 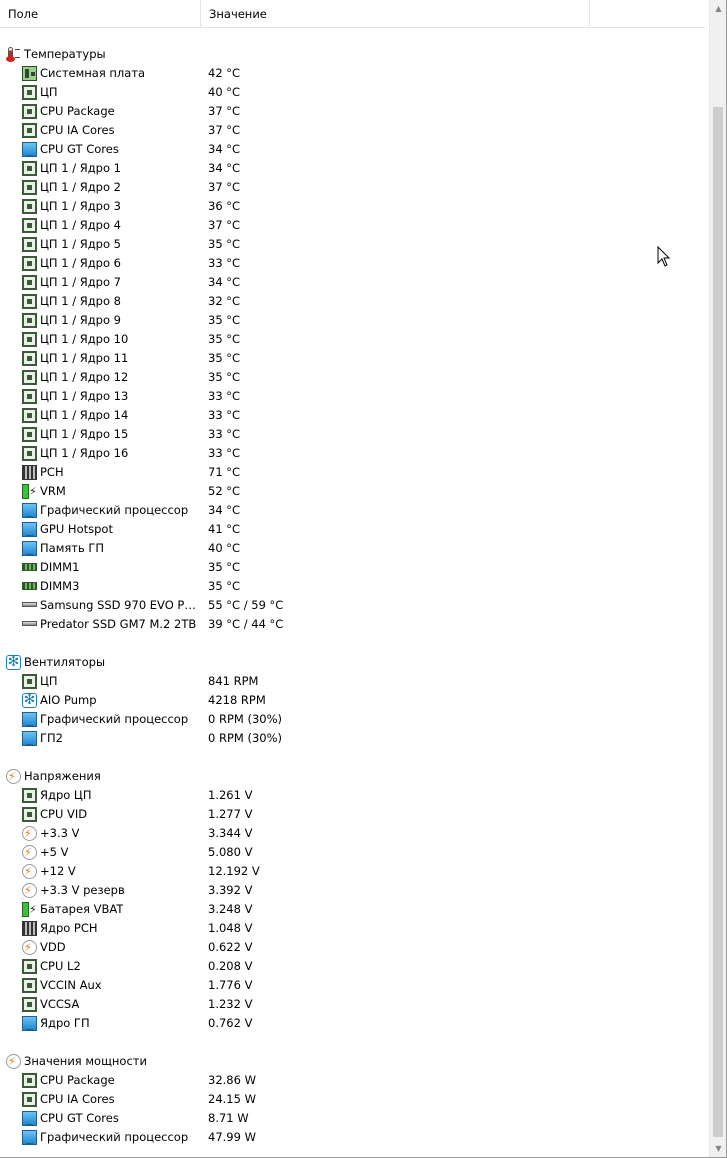 What do you see at coordinates (352, 700) in the screenshot?
I see `sensor-row: ✻ AIO Pump 4218 RPM` at bounding box center [352, 700].